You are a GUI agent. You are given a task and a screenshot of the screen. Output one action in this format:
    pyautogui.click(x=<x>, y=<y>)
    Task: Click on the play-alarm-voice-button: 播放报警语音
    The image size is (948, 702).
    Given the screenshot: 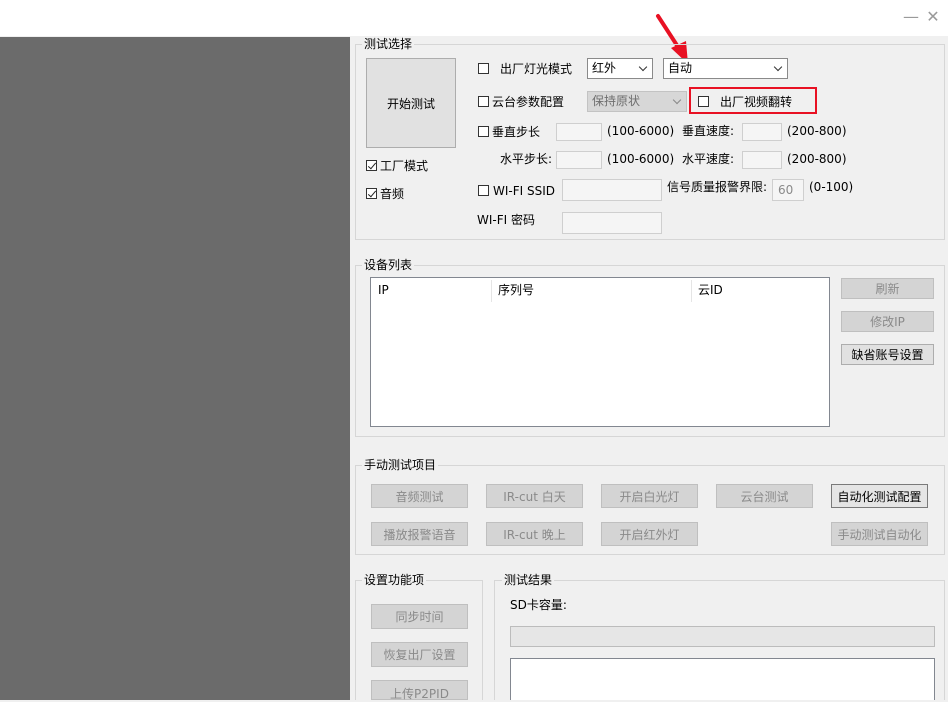 What is the action you would take?
    pyautogui.click(x=419, y=534)
    